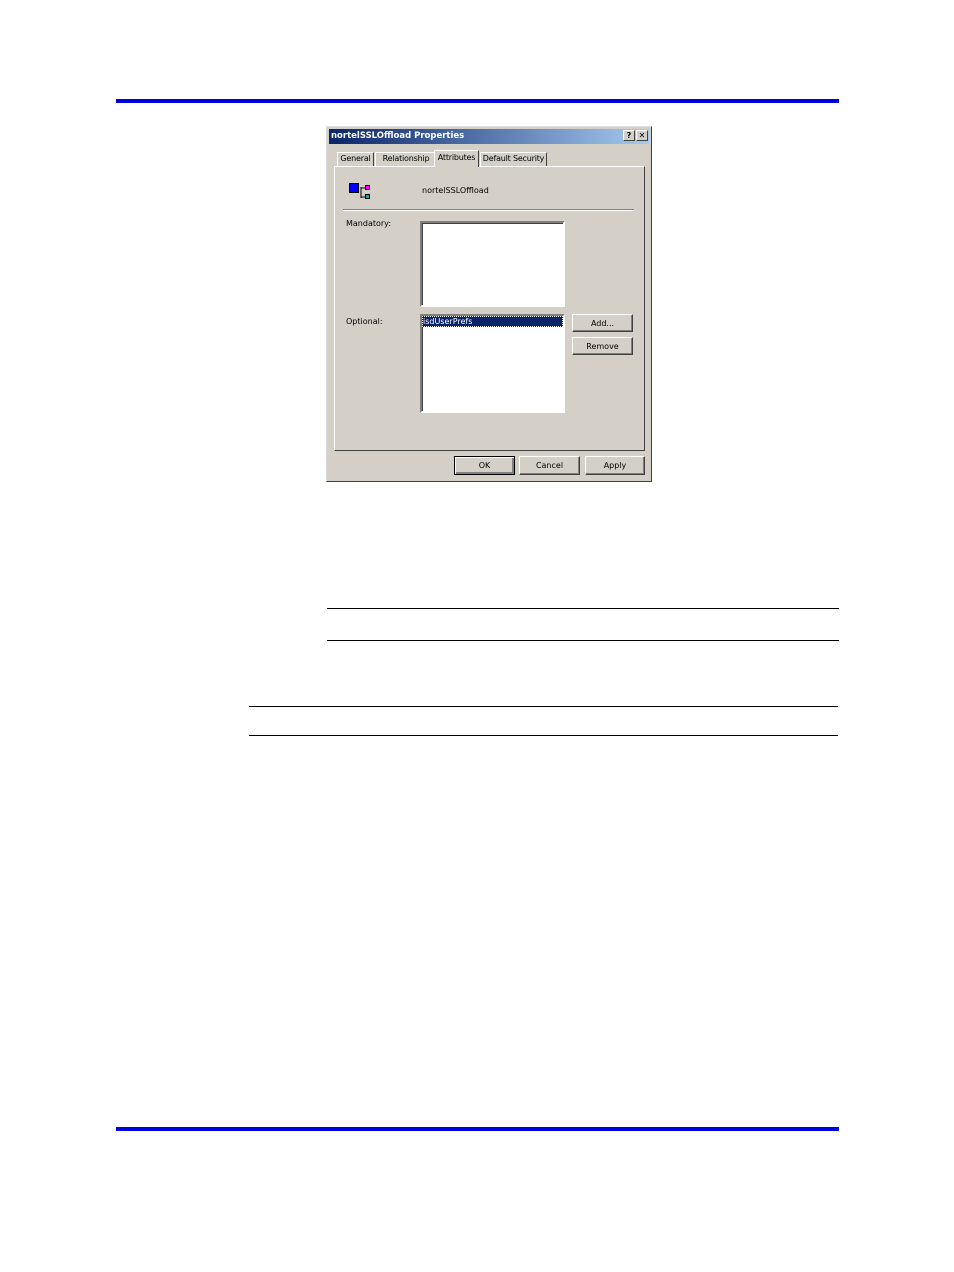 The height and width of the screenshot is (1272, 954). What do you see at coordinates (583, 640) in the screenshot?
I see `note-rule-bottom` at bounding box center [583, 640].